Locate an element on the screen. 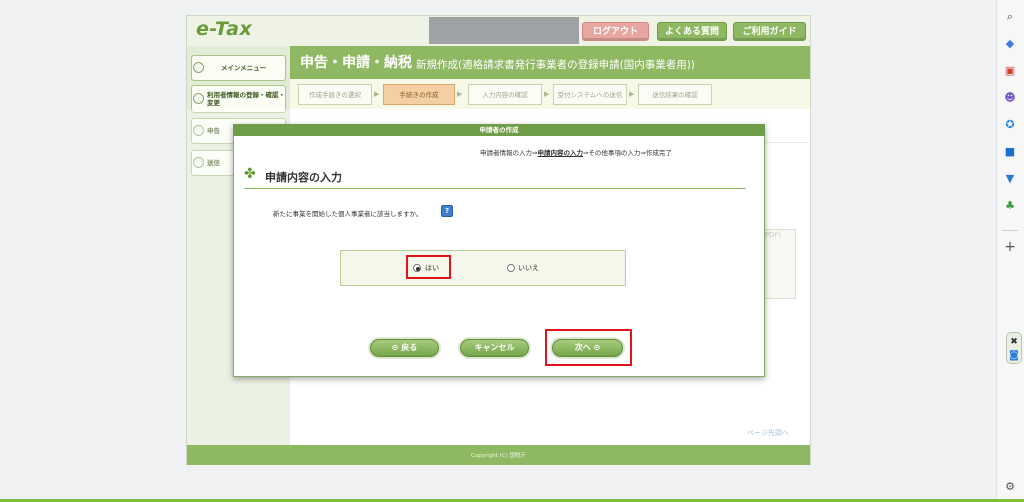  highlight-yes is located at coordinates (428, 267).